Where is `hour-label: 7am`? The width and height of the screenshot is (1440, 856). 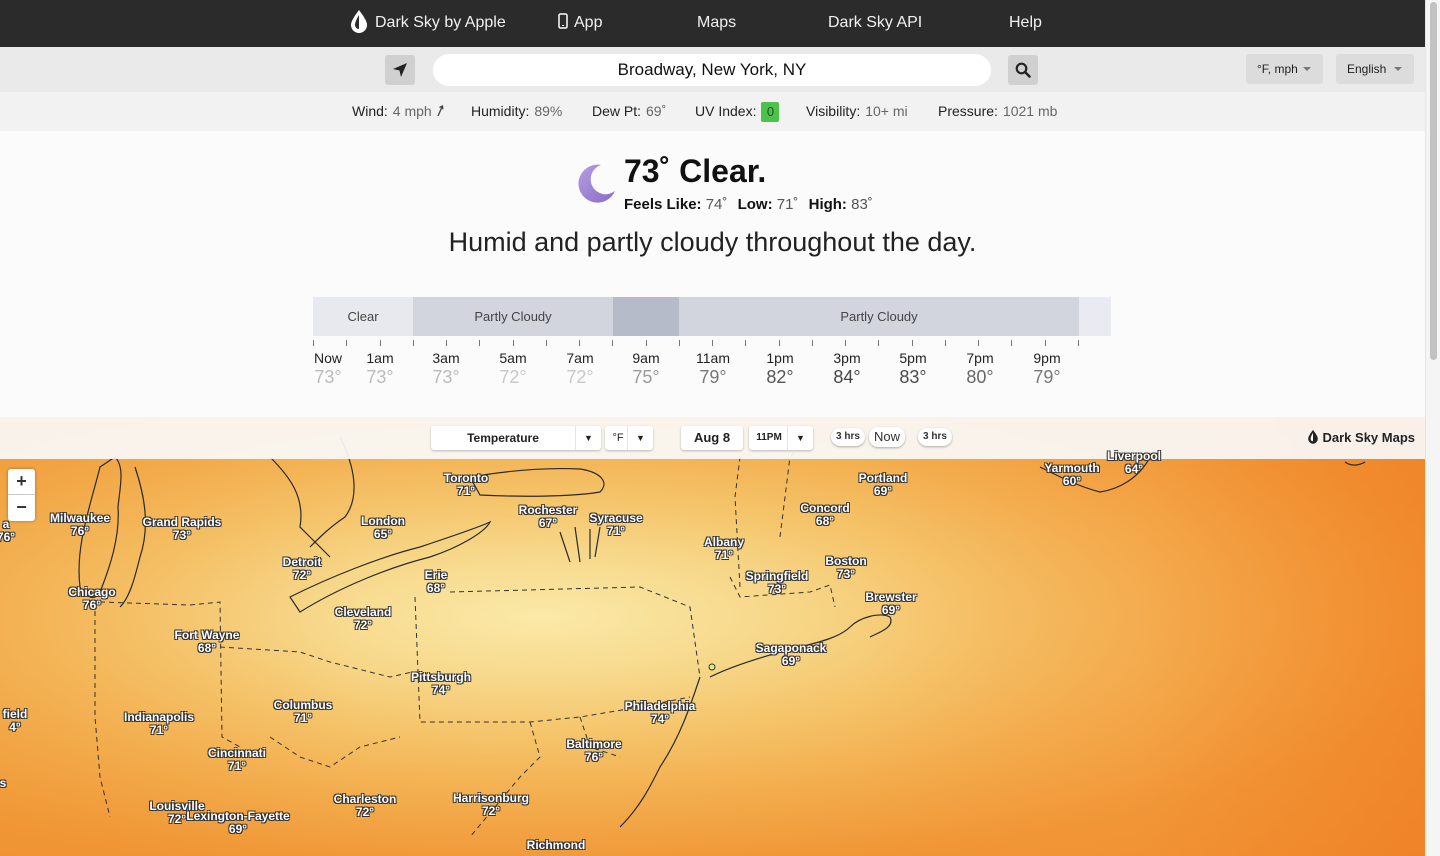
hour-label: 7am is located at coordinates (580, 358).